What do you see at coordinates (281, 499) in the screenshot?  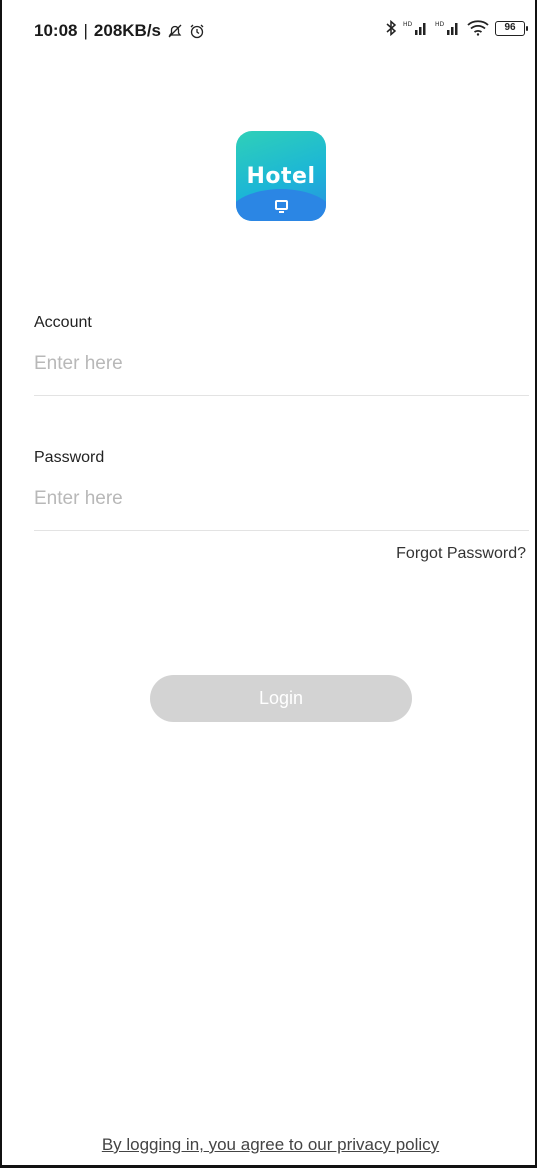 I see `password-input` at bounding box center [281, 499].